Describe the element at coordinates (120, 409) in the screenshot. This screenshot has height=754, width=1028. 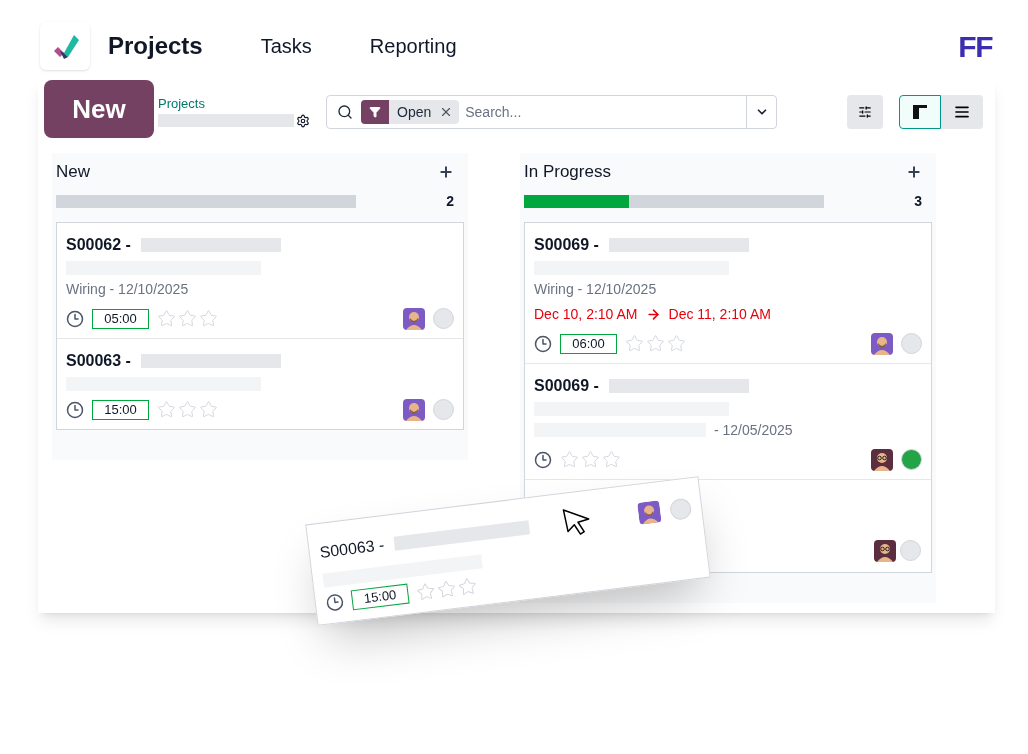
I see `timer-badge: 15:00` at that location.